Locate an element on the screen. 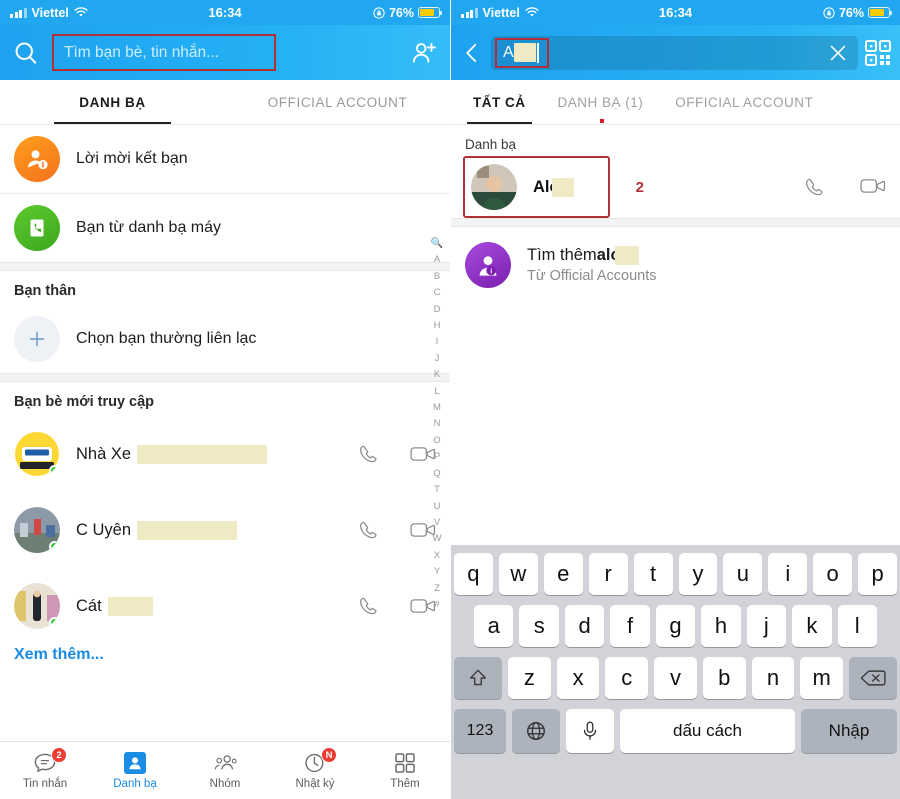  alpha-letter: C is located at coordinates (437, 293).